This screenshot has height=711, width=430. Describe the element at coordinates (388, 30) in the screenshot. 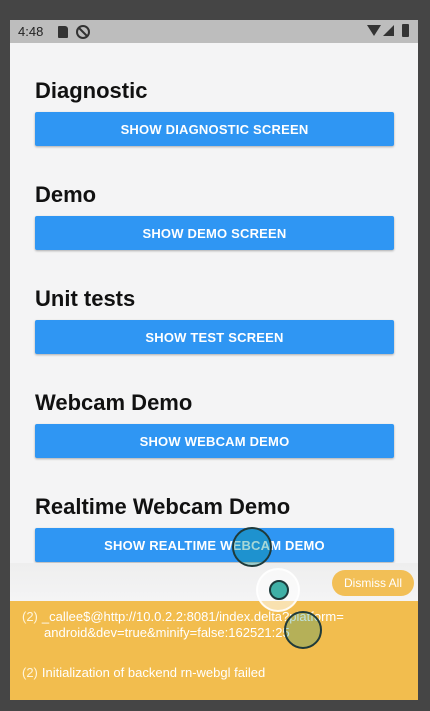

I see `signal-icon` at that location.